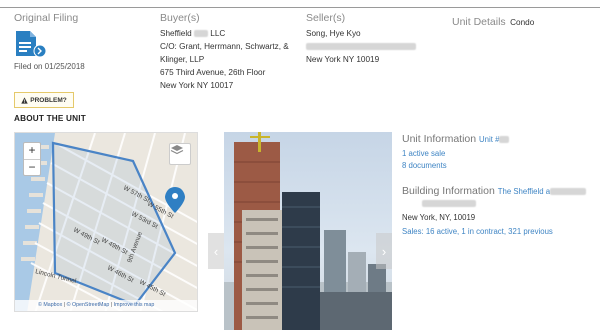 The image size is (600, 330). Describe the element at coordinates (134, 305) in the screenshot. I see `improve-map-link: Improve this map` at that location.